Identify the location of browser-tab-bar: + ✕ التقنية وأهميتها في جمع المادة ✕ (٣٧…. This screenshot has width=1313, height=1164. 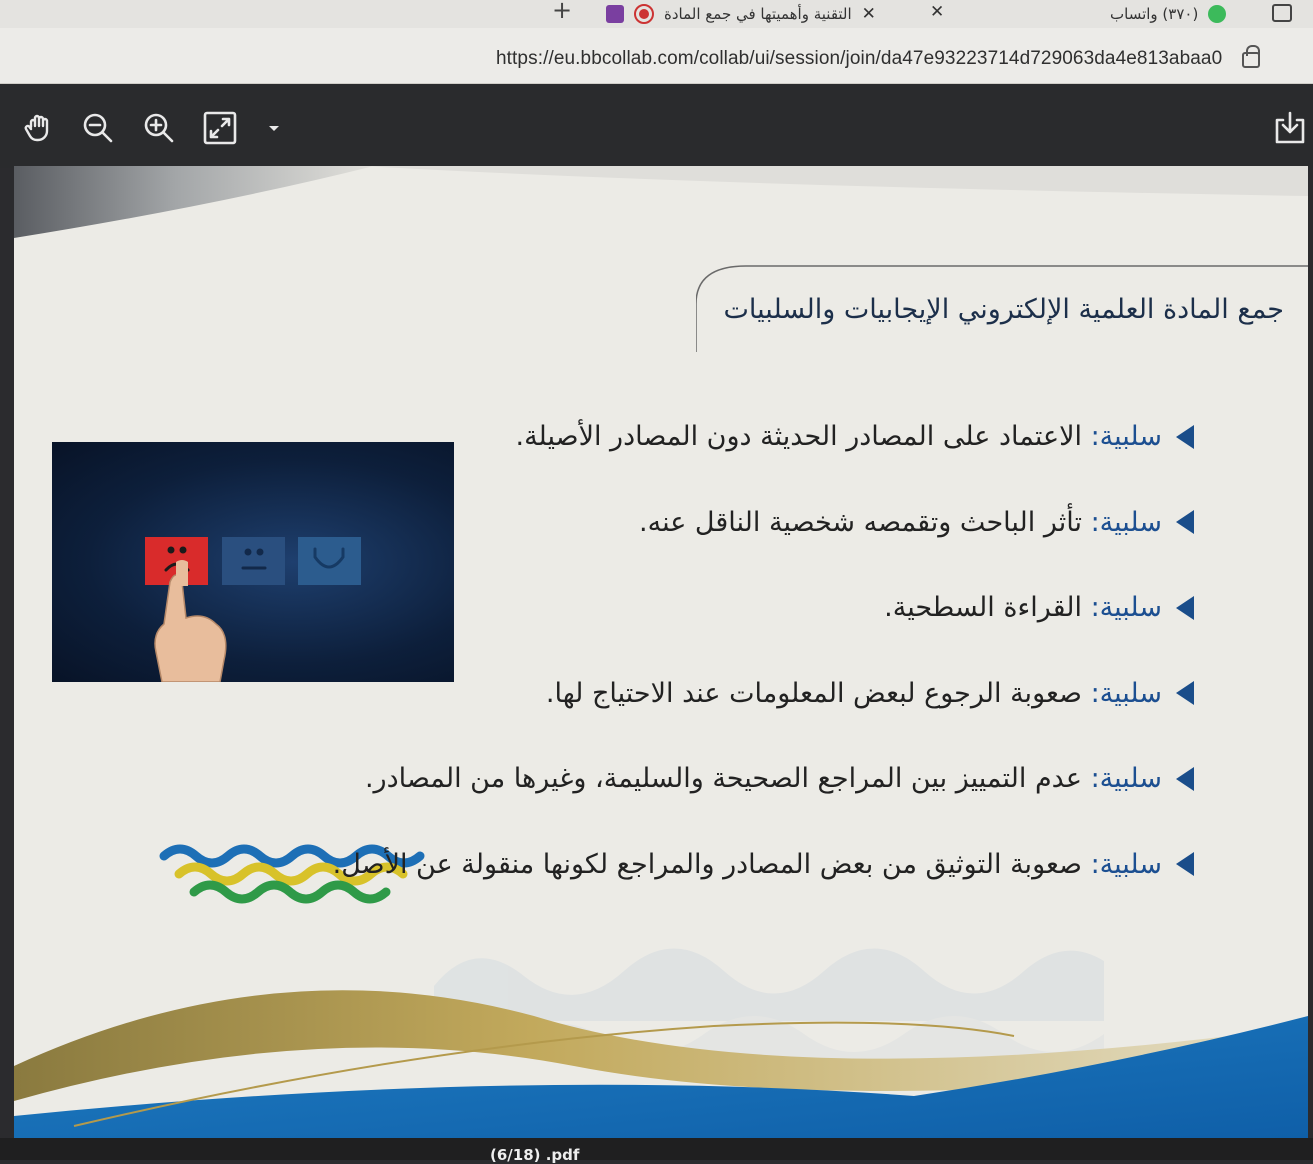
(656, 14).